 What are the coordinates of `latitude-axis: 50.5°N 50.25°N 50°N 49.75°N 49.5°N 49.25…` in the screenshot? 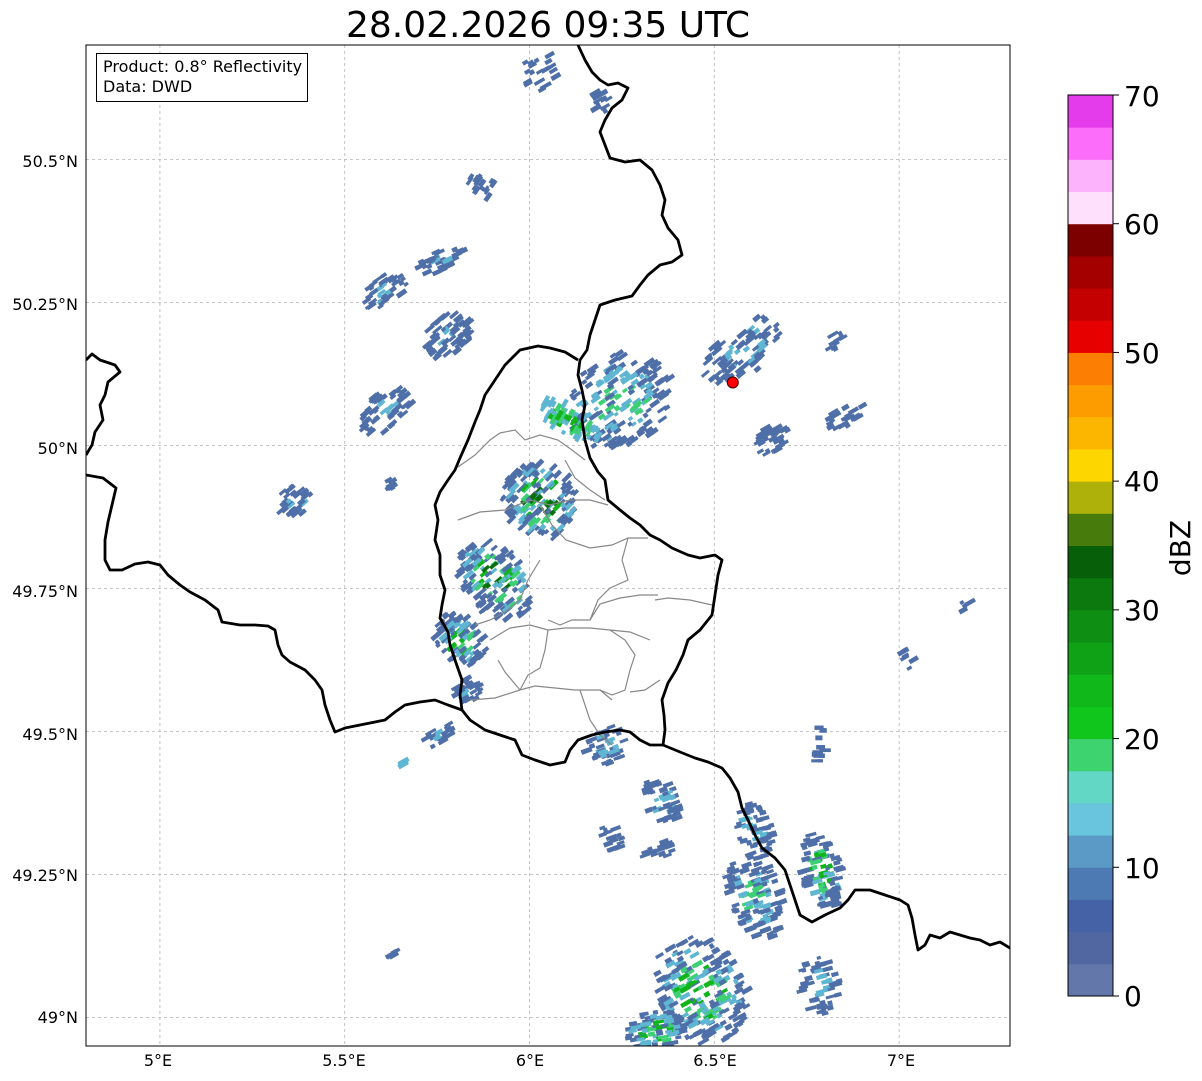 It's located at (45, 589).